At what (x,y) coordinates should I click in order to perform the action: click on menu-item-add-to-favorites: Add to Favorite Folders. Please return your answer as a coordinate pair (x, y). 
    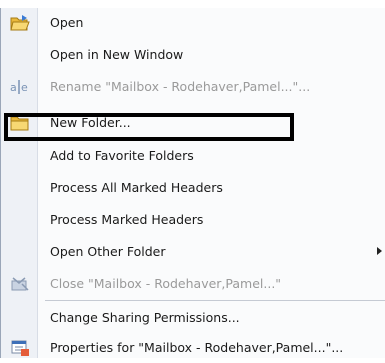
    Looking at the image, I should click on (193, 156).